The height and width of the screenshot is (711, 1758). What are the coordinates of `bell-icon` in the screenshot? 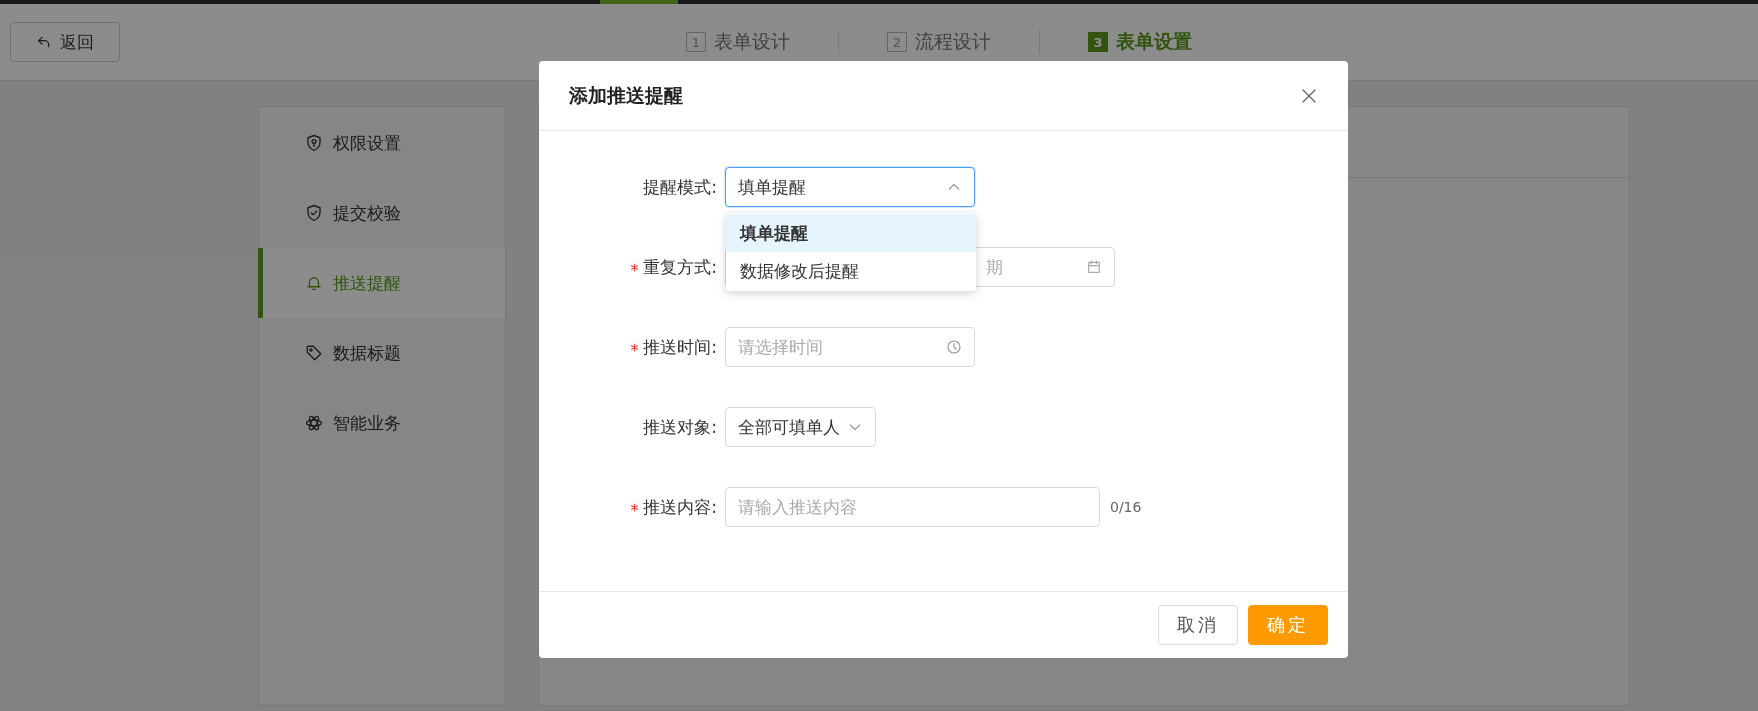 It's located at (314, 283).